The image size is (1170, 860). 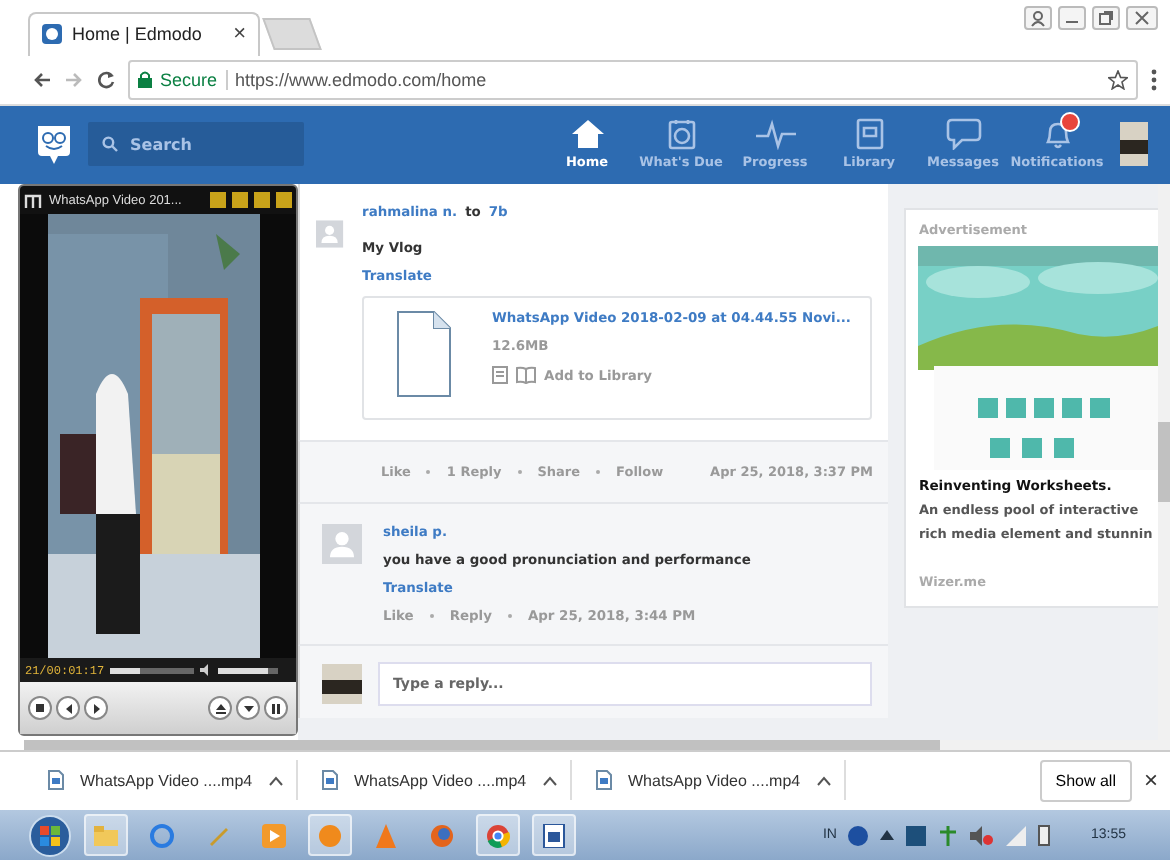 I want to click on player-logo-icon, so click(x=33, y=200).